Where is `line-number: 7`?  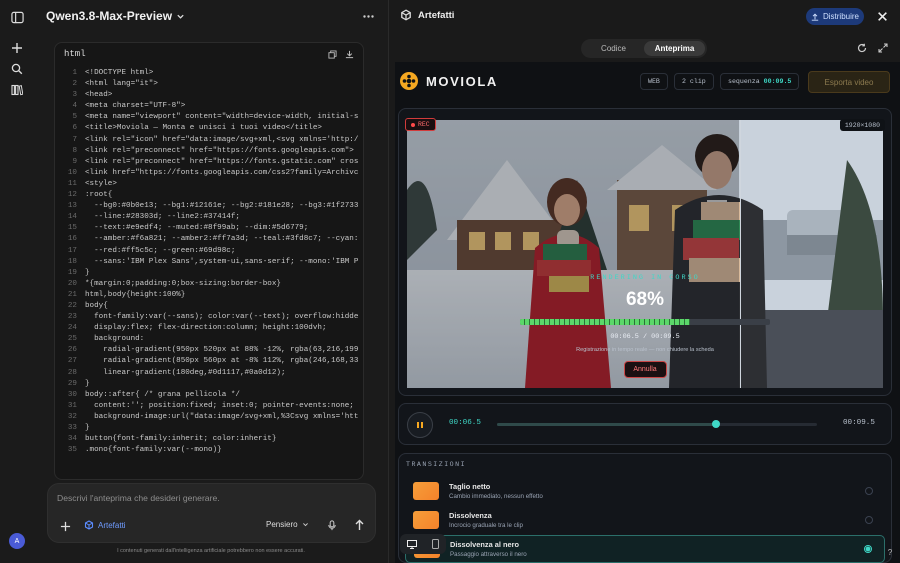
line-number: 7 is located at coordinates (74, 139).